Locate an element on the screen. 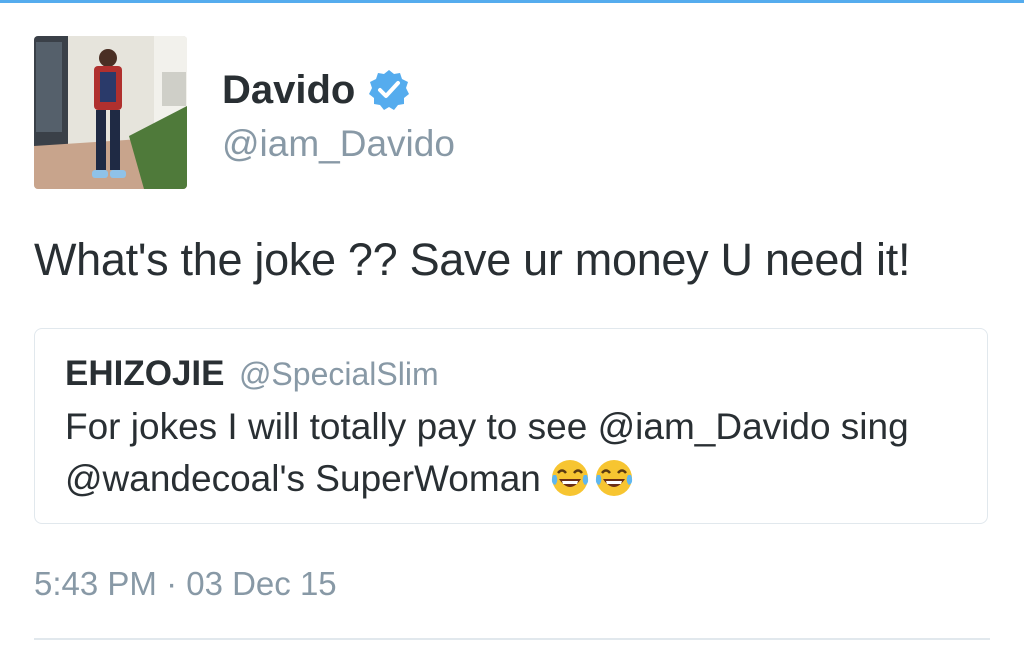 The height and width of the screenshot is (651, 1024). author-display-name: Davido is located at coordinates (316, 90).